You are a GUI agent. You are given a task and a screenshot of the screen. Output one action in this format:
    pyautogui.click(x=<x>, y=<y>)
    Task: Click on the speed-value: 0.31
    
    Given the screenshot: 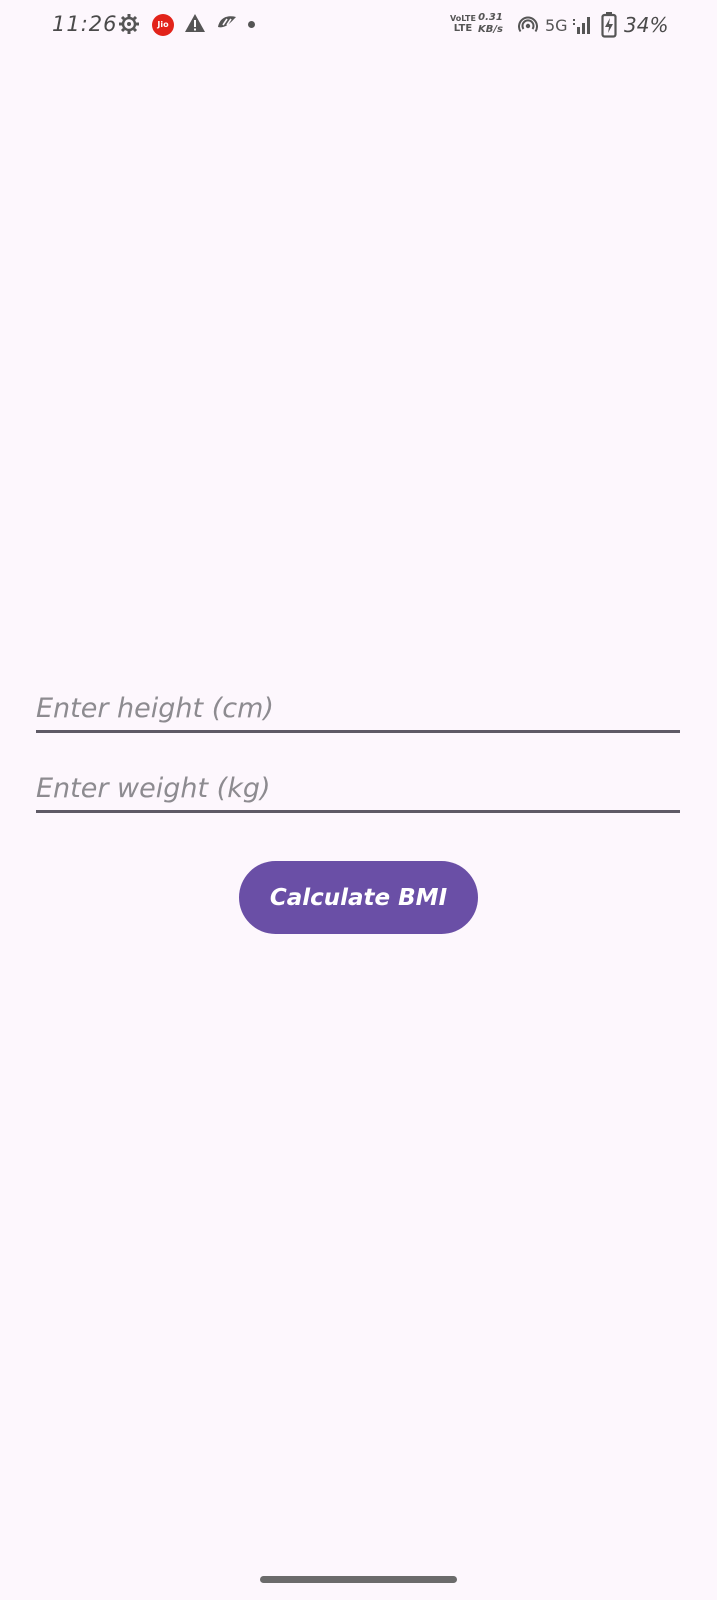 What is the action you would take?
    pyautogui.click(x=490, y=17)
    